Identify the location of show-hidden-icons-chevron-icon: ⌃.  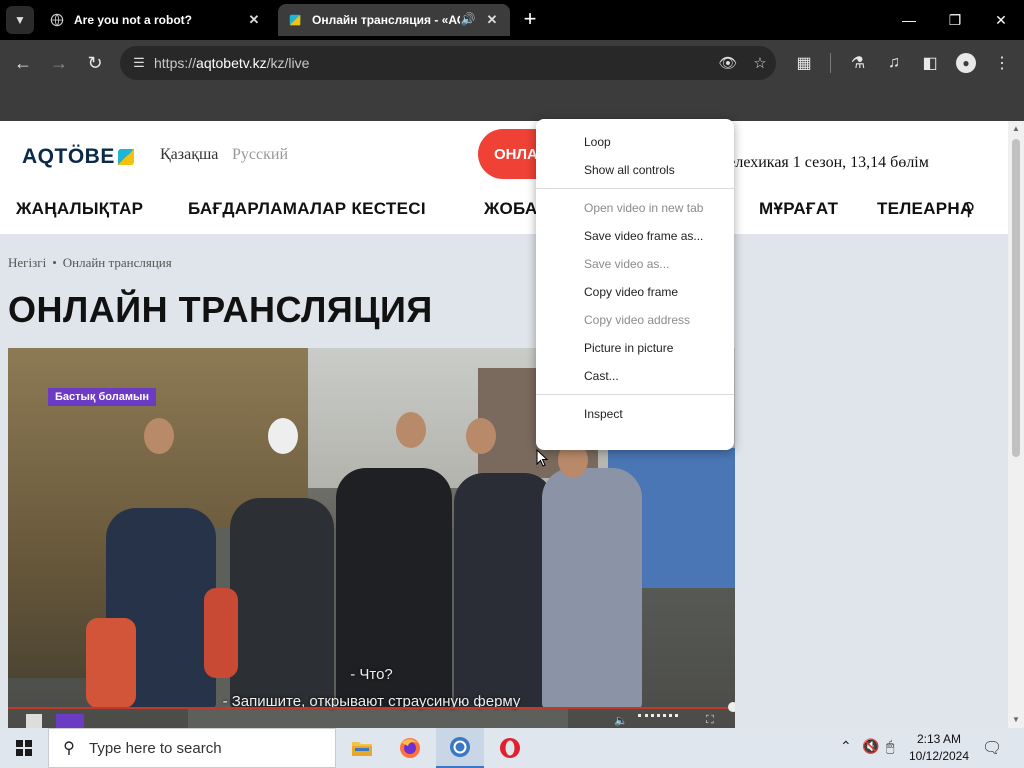
(846, 746).